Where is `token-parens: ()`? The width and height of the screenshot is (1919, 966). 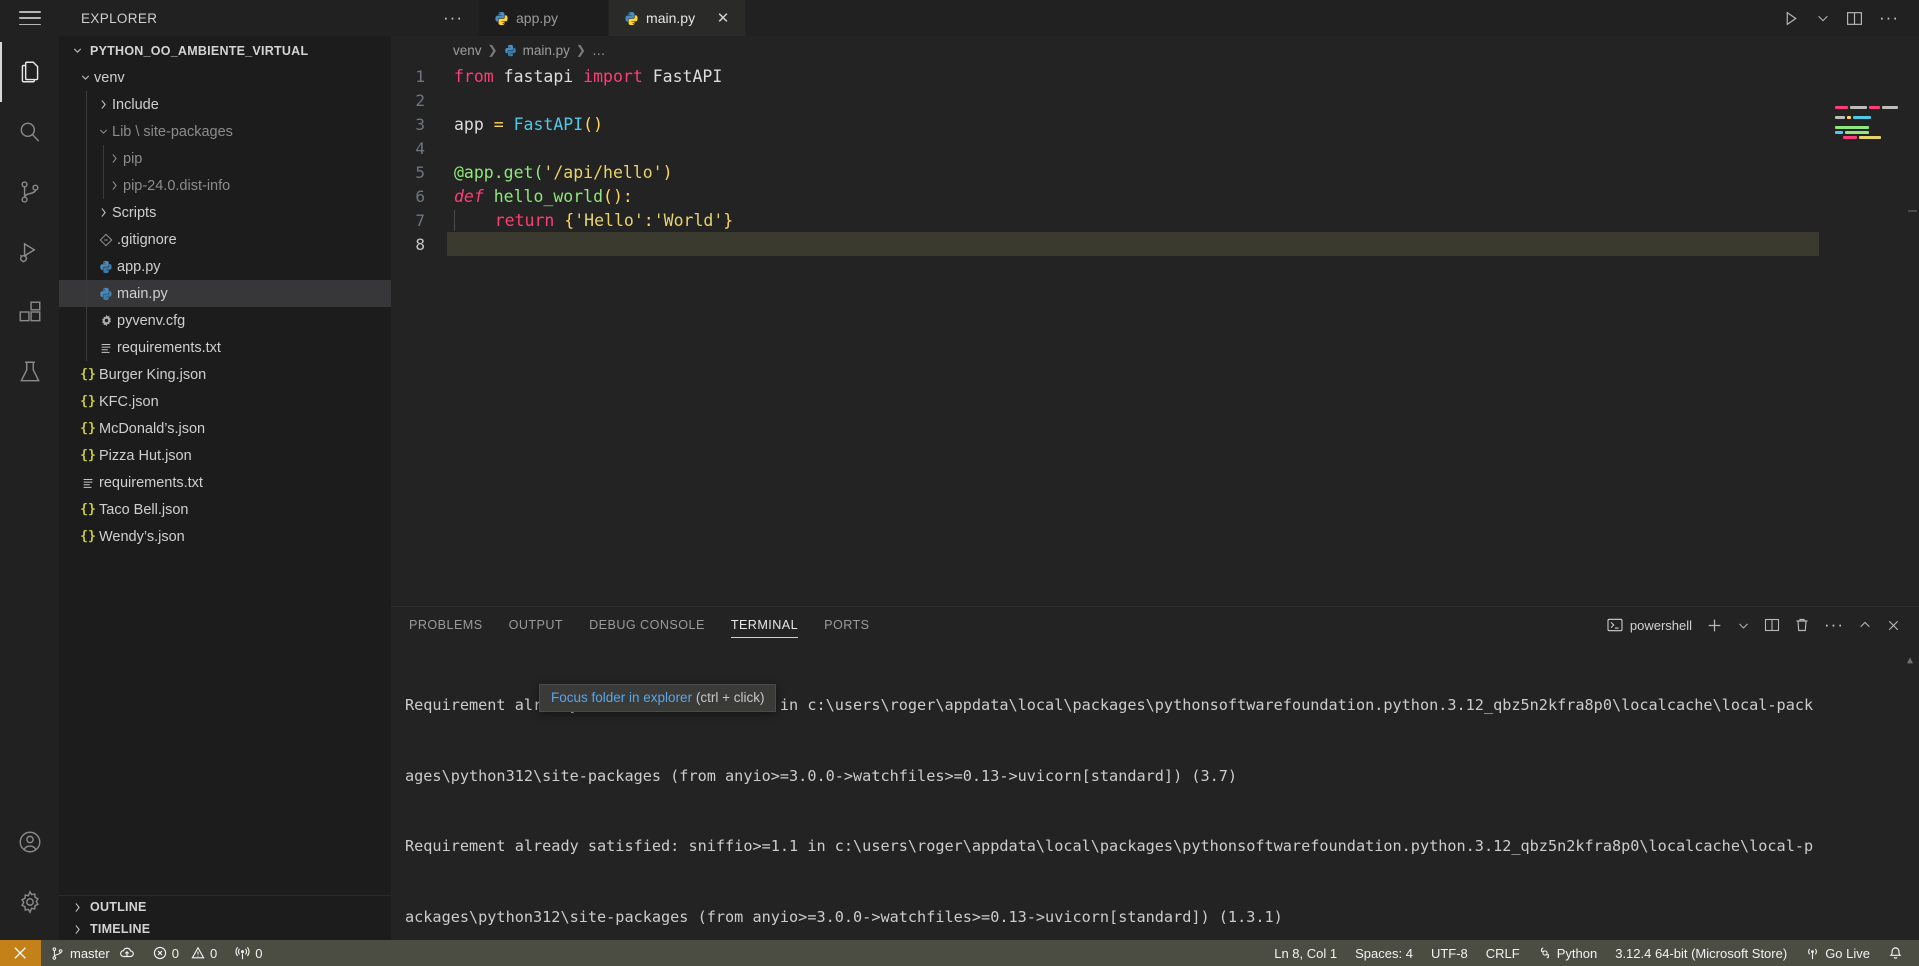
token-parens: () is located at coordinates (593, 124).